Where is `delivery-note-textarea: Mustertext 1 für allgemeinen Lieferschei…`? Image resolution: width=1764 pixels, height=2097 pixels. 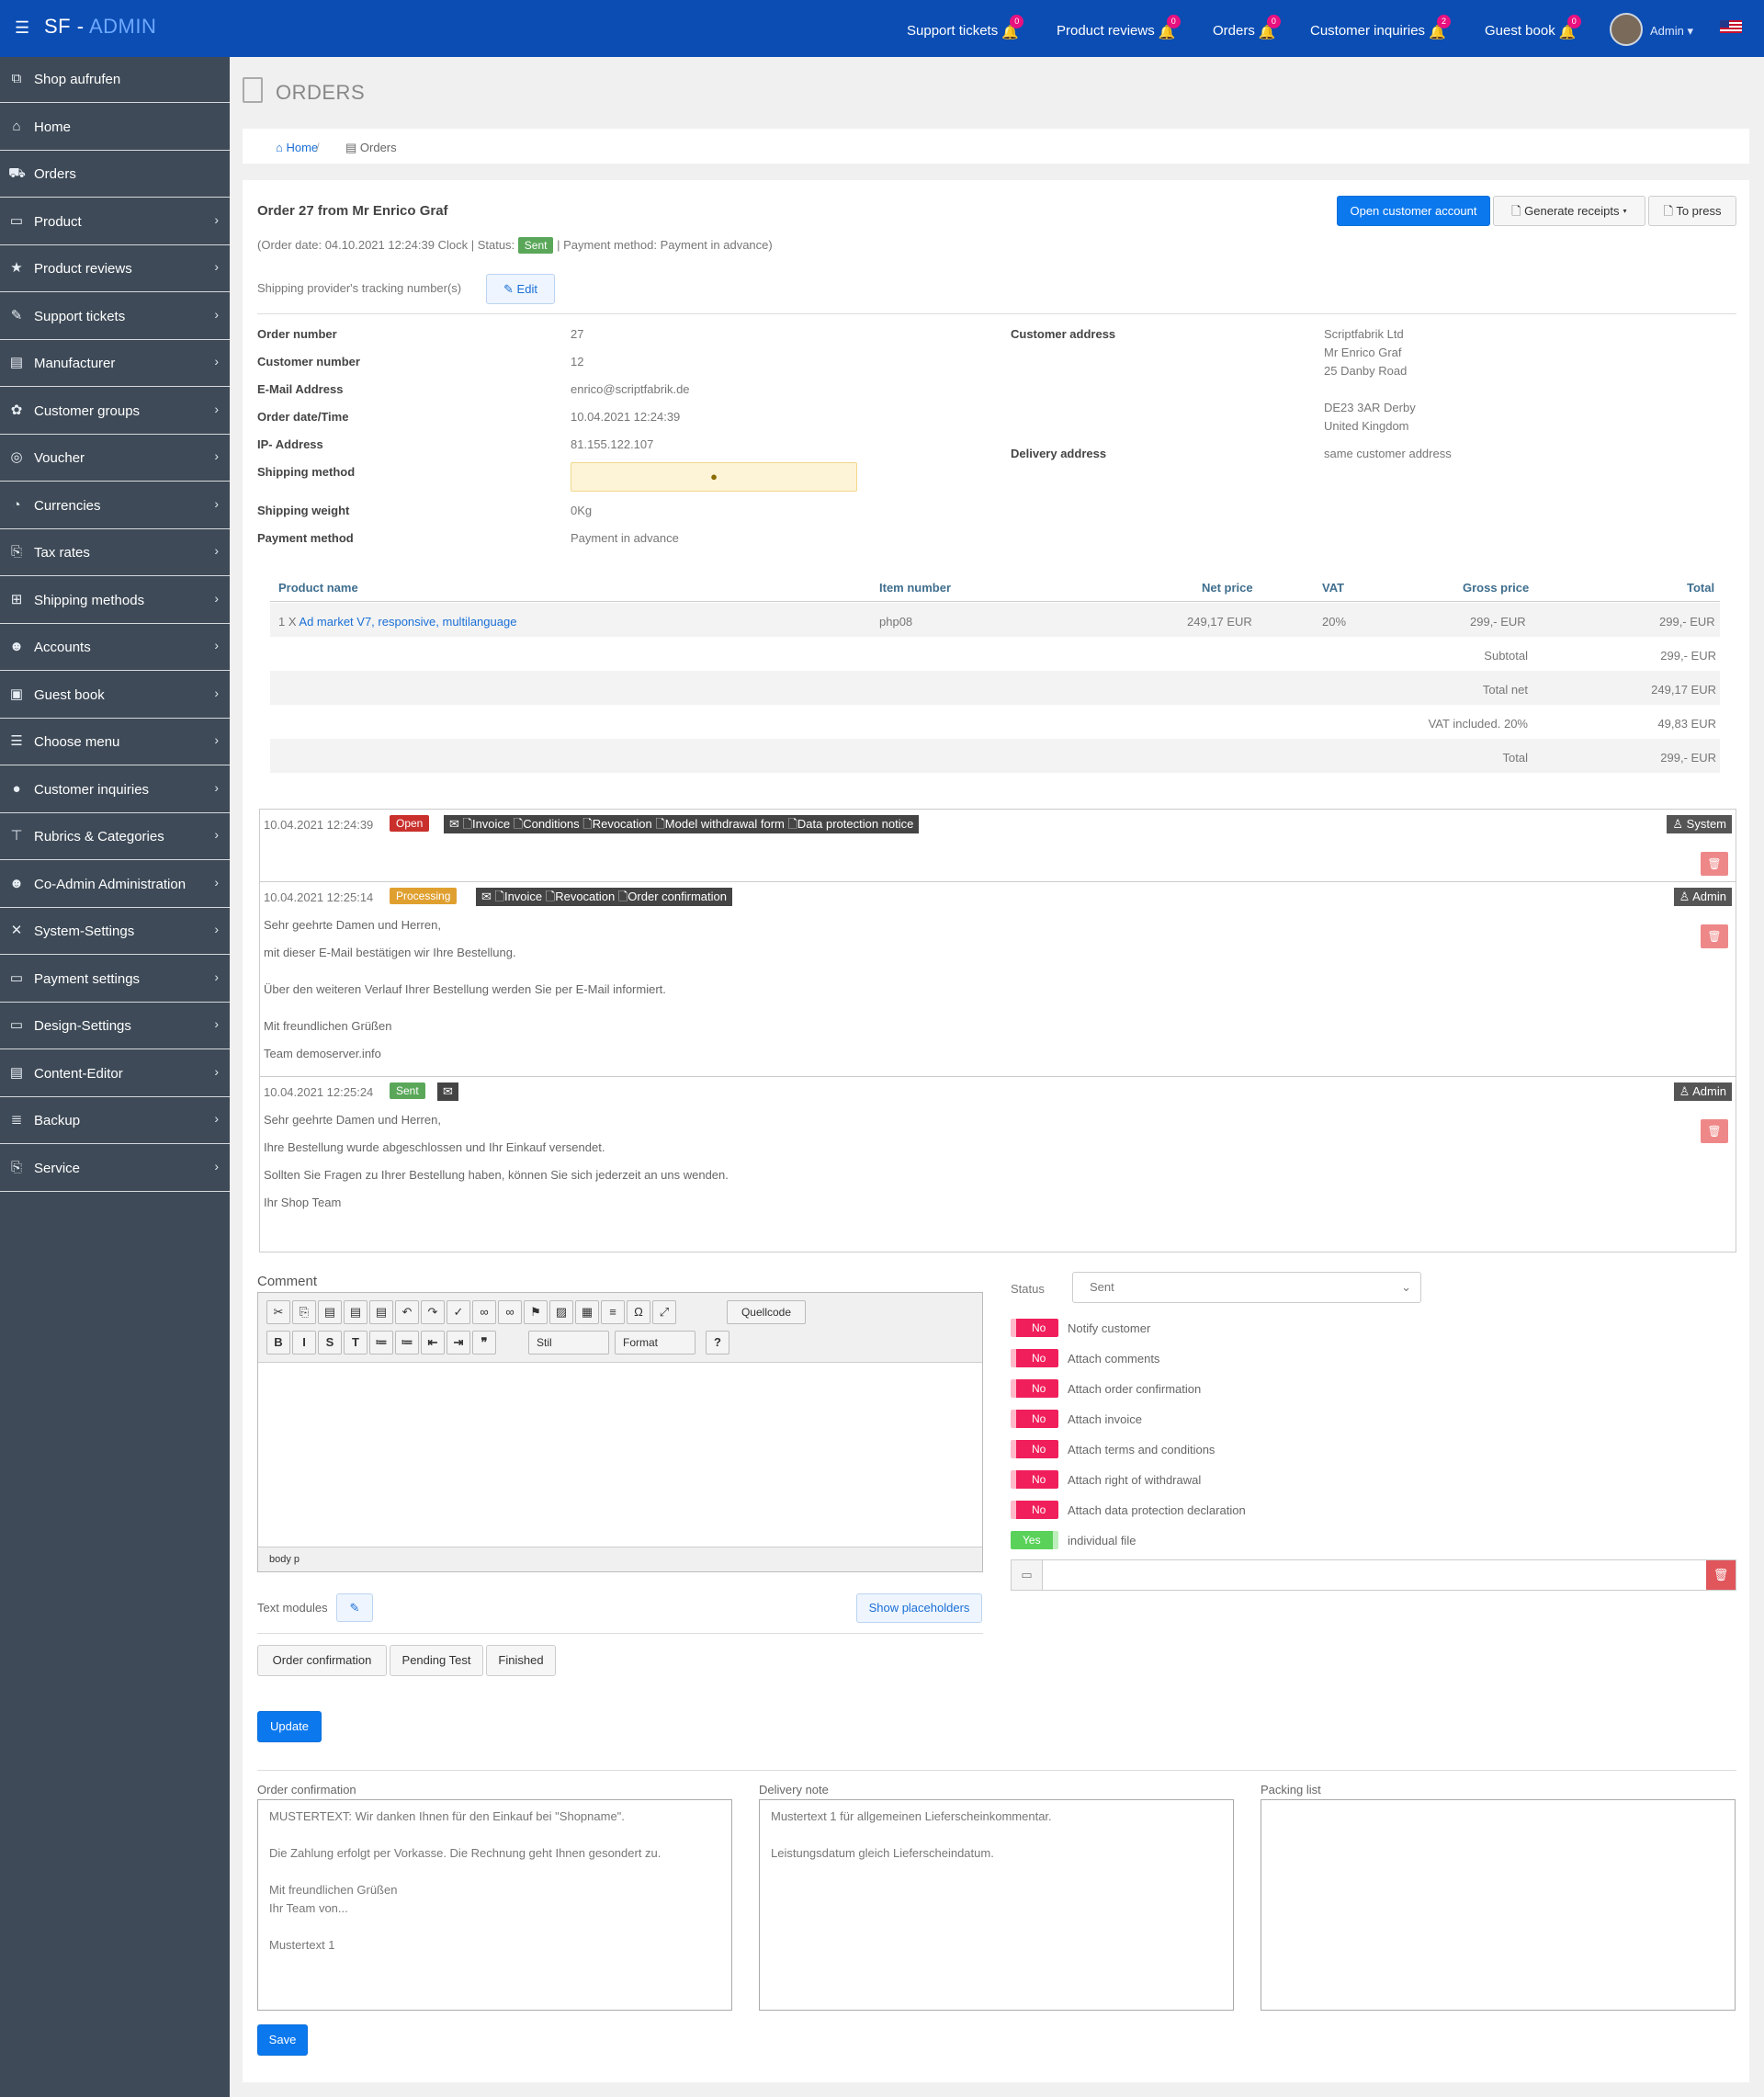 delivery-note-textarea: Mustertext 1 für allgemeinen Lieferschei… is located at coordinates (996, 1905).